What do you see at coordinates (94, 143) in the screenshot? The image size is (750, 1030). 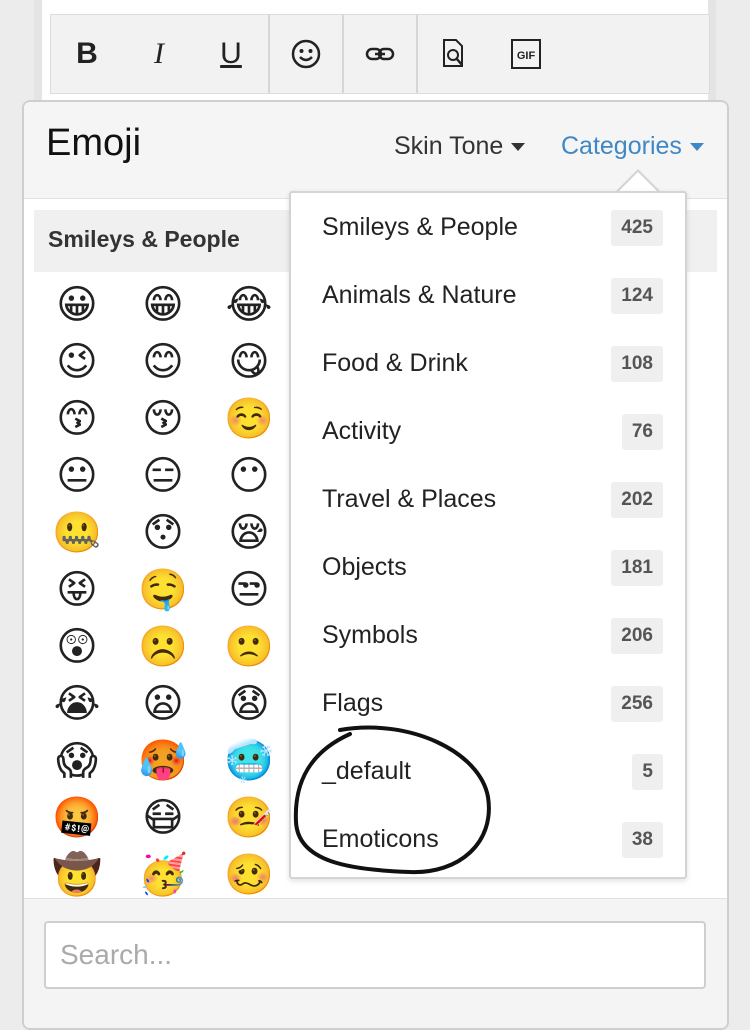 I see `panel-title: Emoji` at bounding box center [94, 143].